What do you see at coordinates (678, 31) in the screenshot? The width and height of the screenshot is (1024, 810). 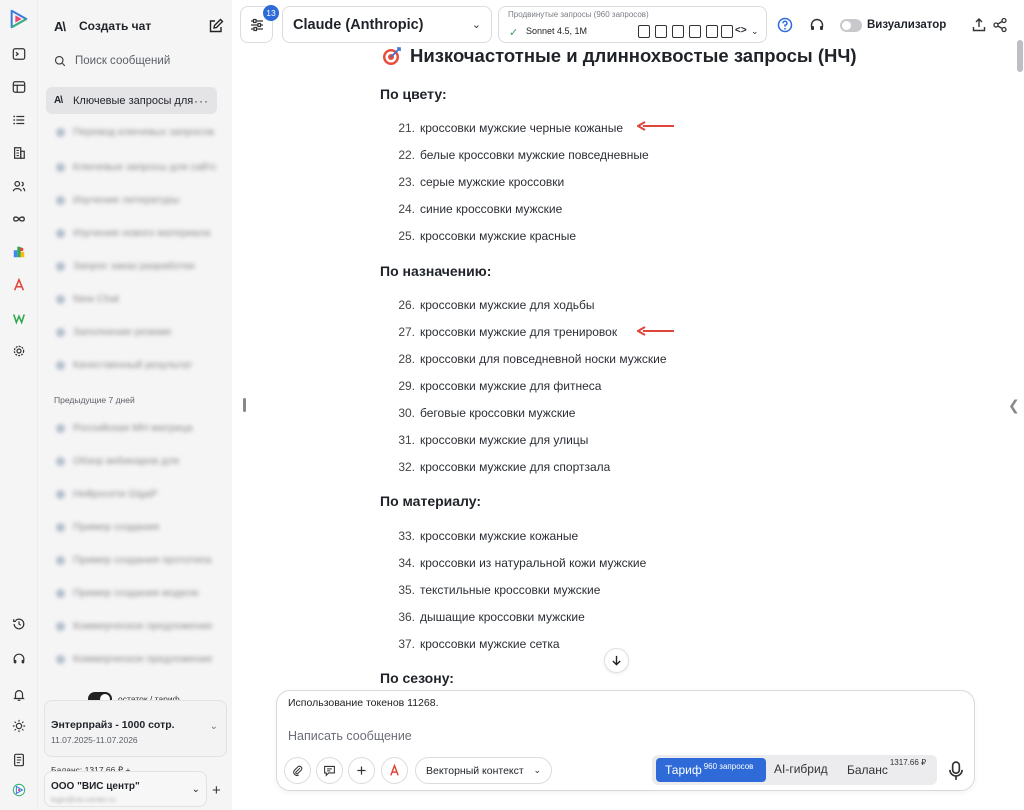 I see `excel-file-icon` at bounding box center [678, 31].